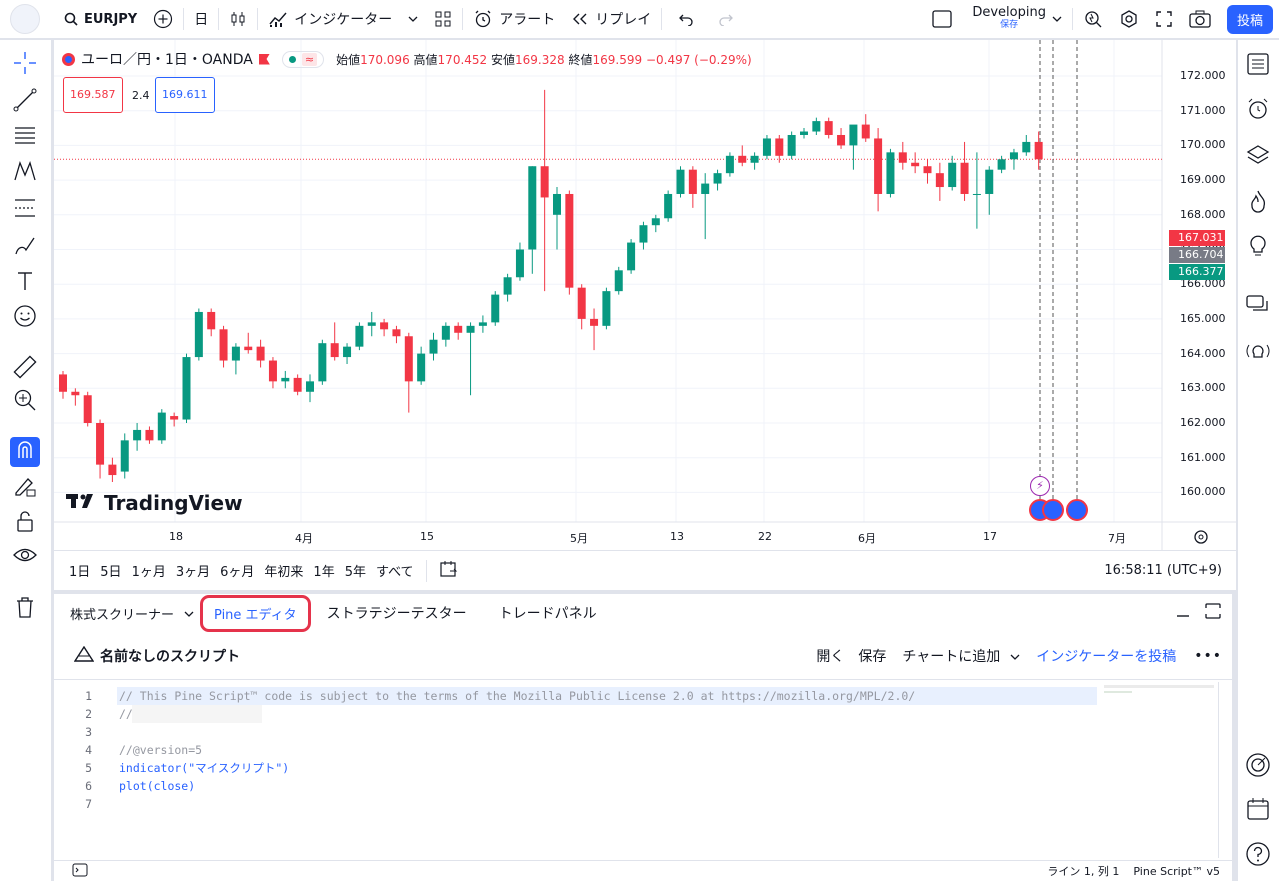 This screenshot has width=1279, height=881. What do you see at coordinates (1163, 570) in the screenshot?
I see `clock-timezone: 16:58:11 (UTC+9)` at bounding box center [1163, 570].